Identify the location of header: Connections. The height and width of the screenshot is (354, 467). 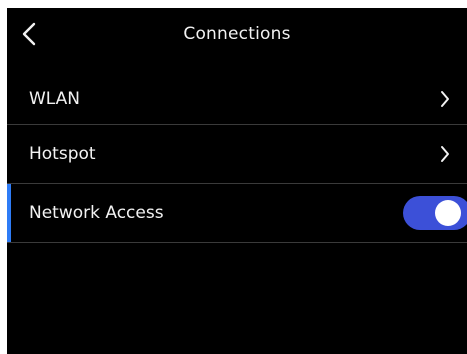
(237, 33).